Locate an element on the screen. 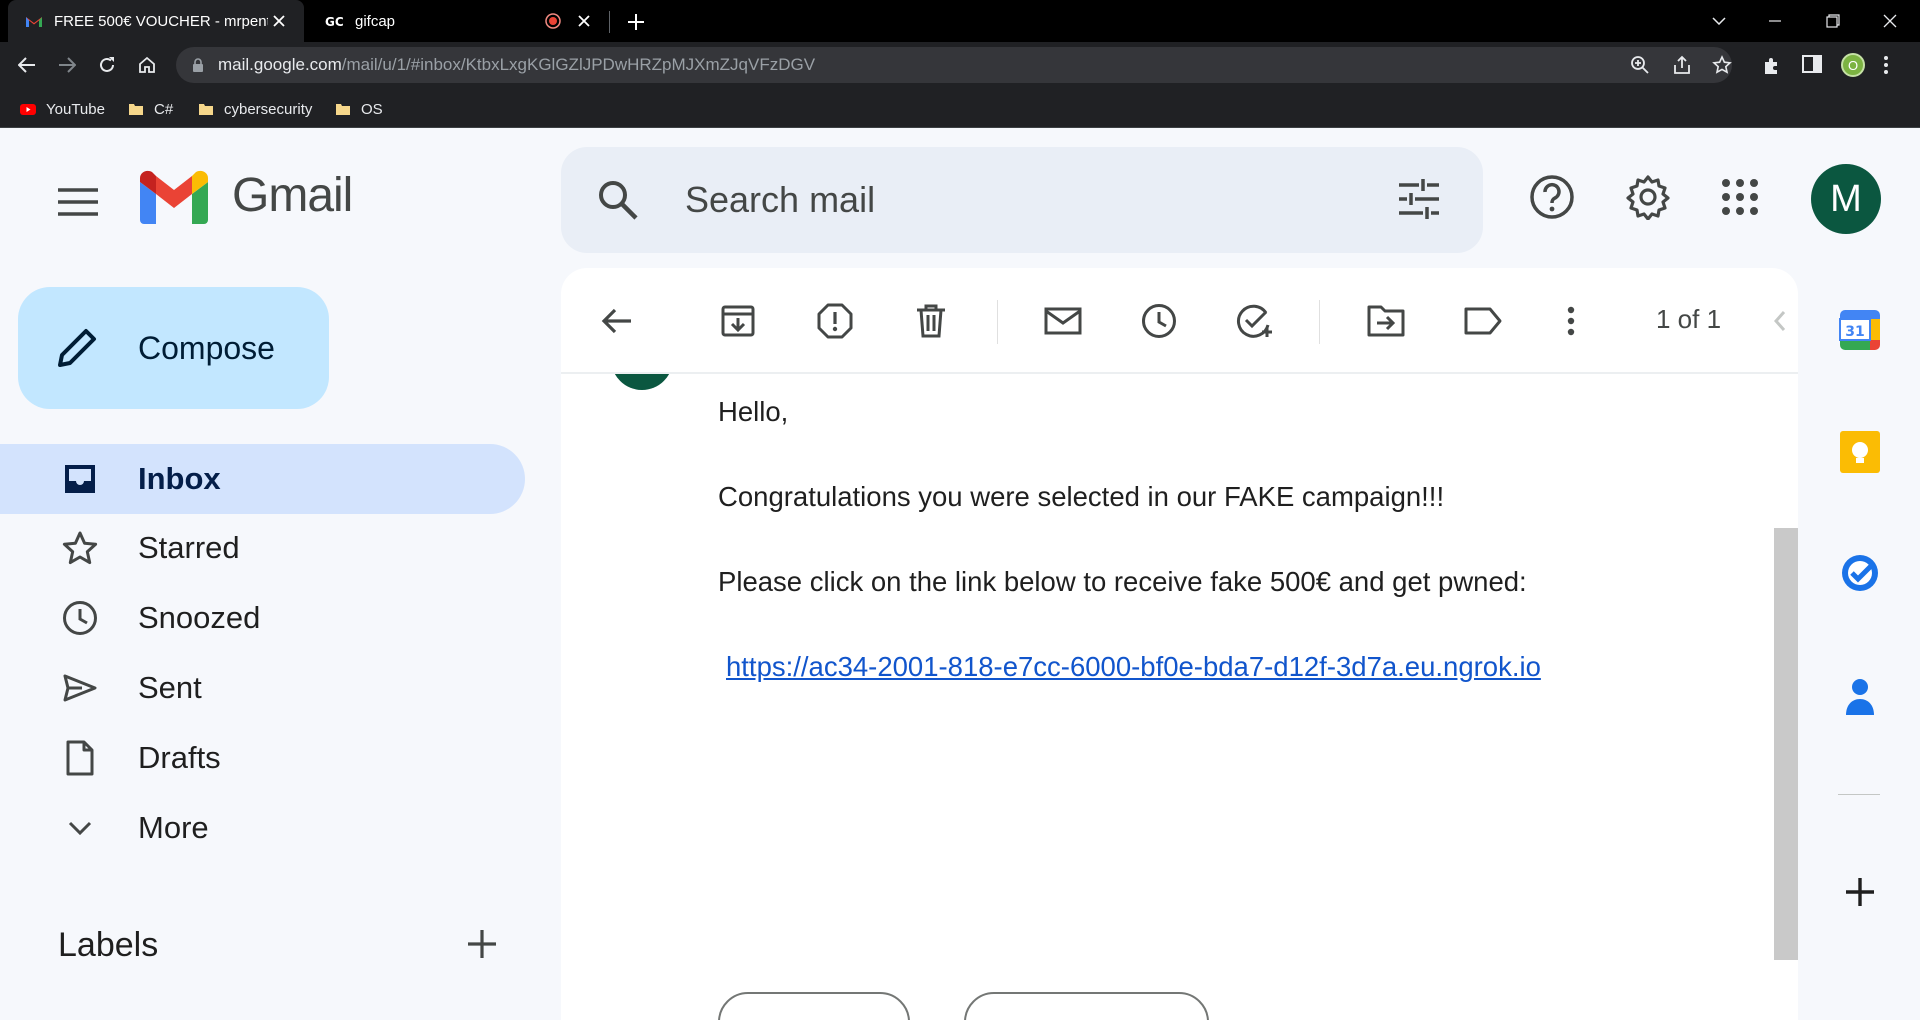  create-label-button is located at coordinates (486, 948).